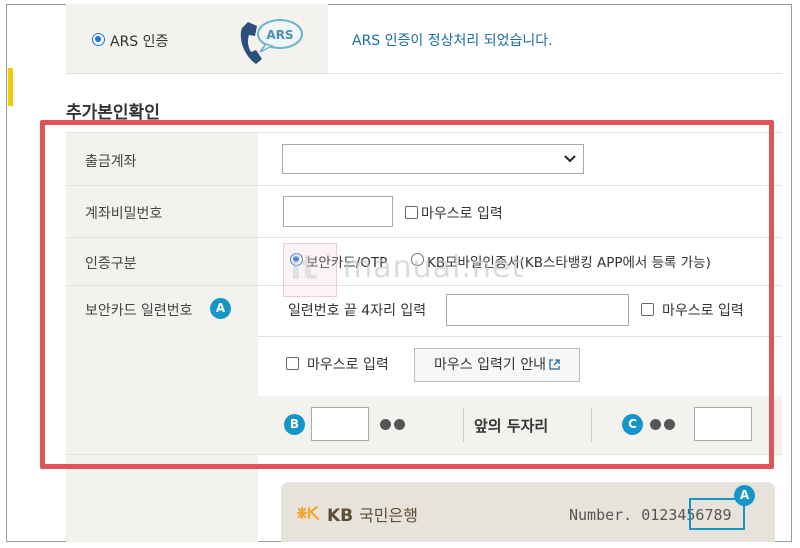 This screenshot has height=548, width=800. I want to click on kb-star-icon, so click(308, 513).